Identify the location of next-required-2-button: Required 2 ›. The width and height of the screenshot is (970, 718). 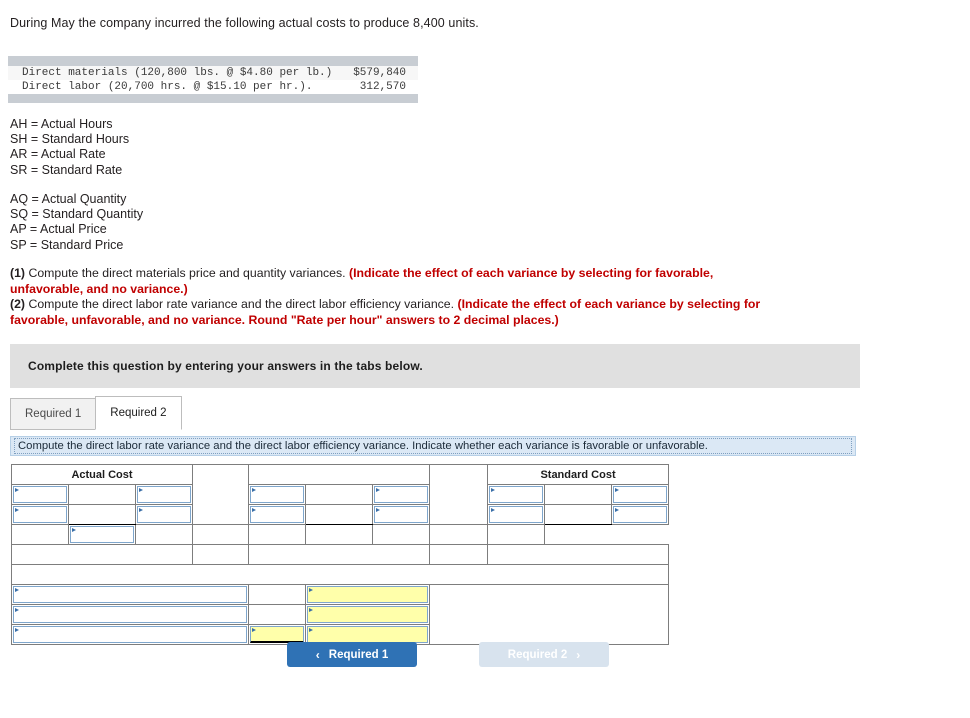
(544, 654).